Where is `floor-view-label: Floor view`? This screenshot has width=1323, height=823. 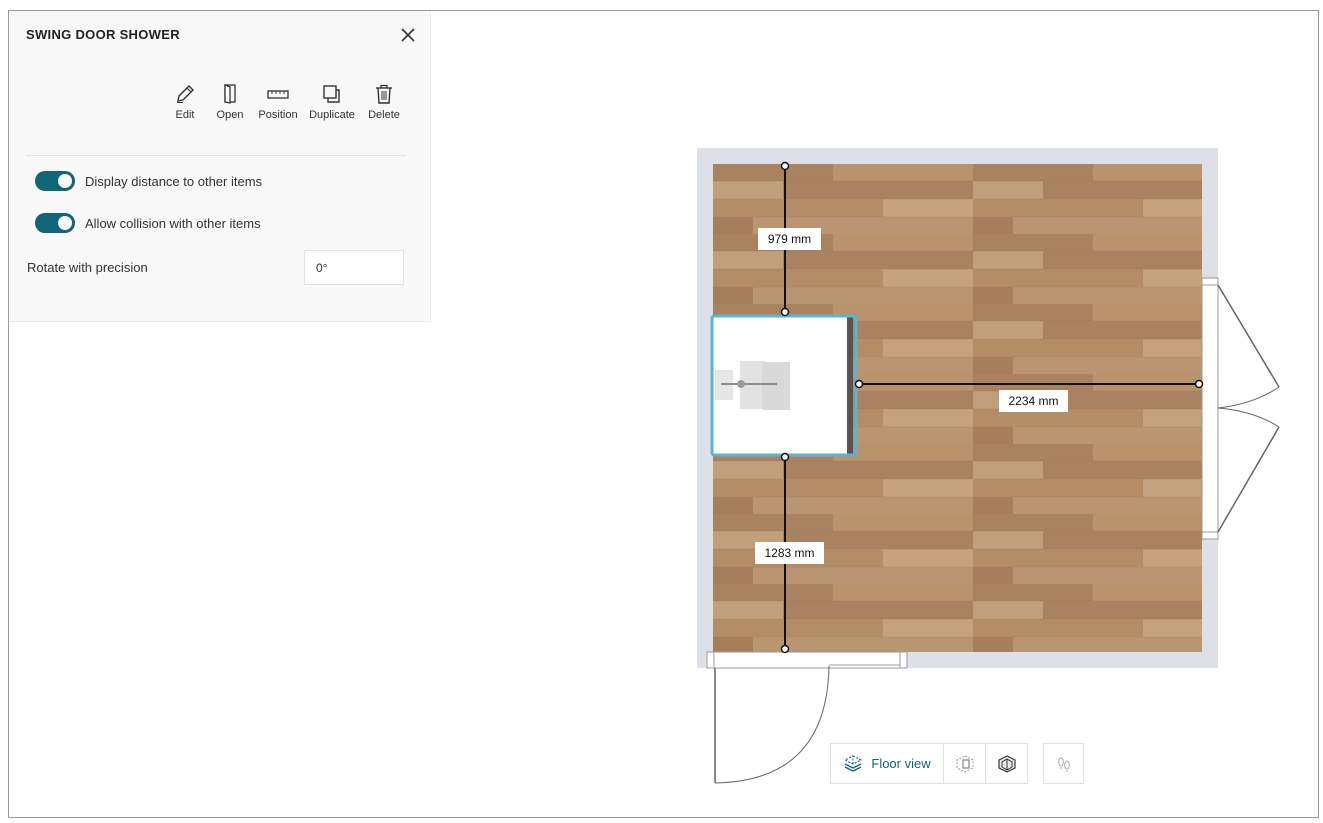
floor-view-label: Floor view is located at coordinates (901, 763).